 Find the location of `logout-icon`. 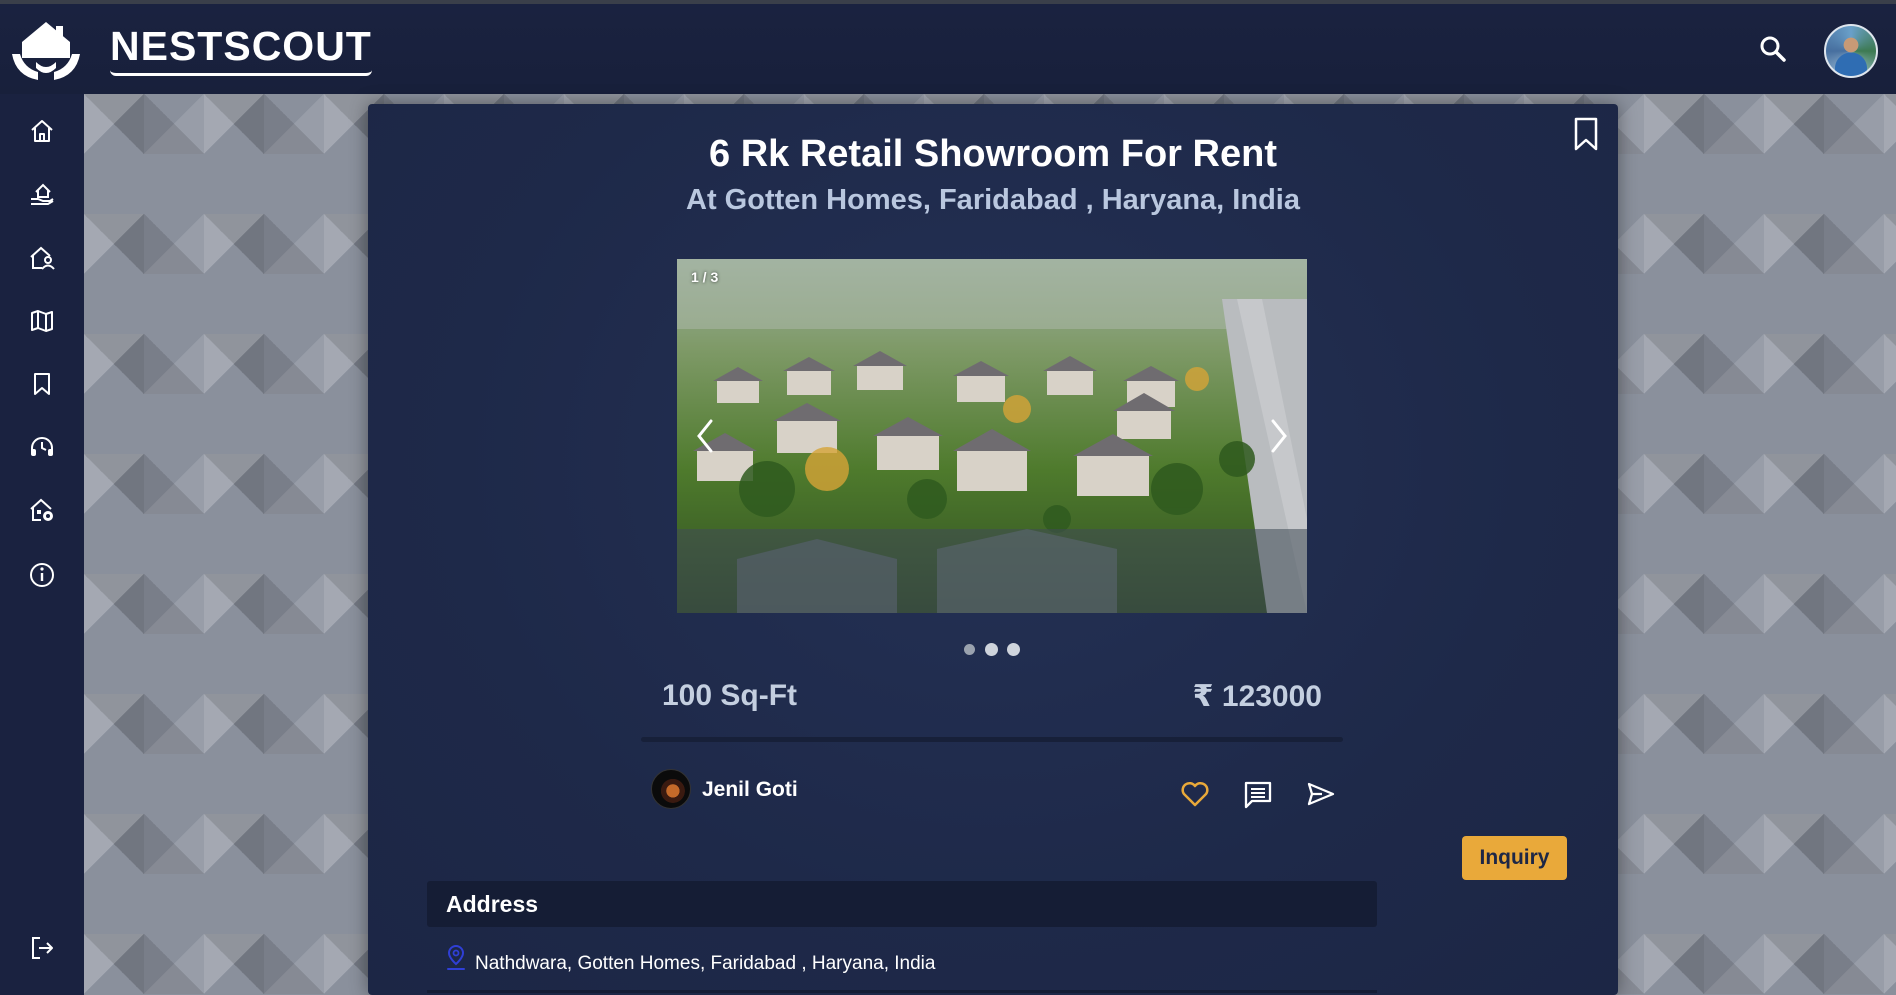

logout-icon is located at coordinates (42, 948).